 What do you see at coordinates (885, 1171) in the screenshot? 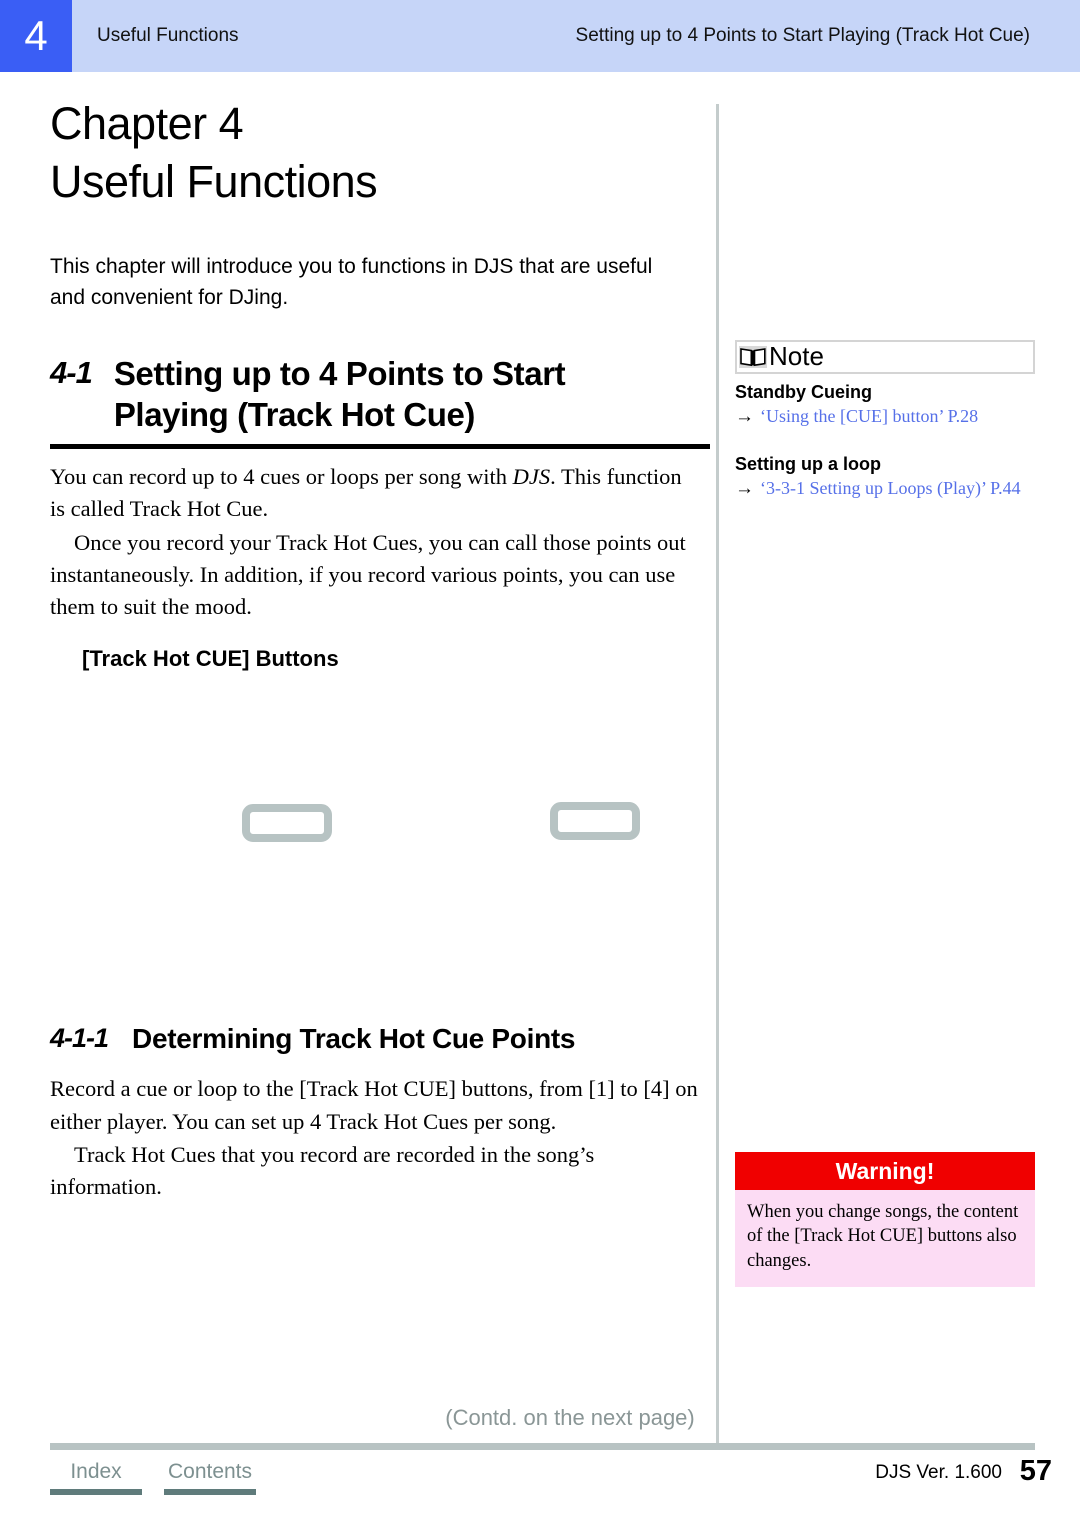
I see `warning-box-title: Warning!` at bounding box center [885, 1171].